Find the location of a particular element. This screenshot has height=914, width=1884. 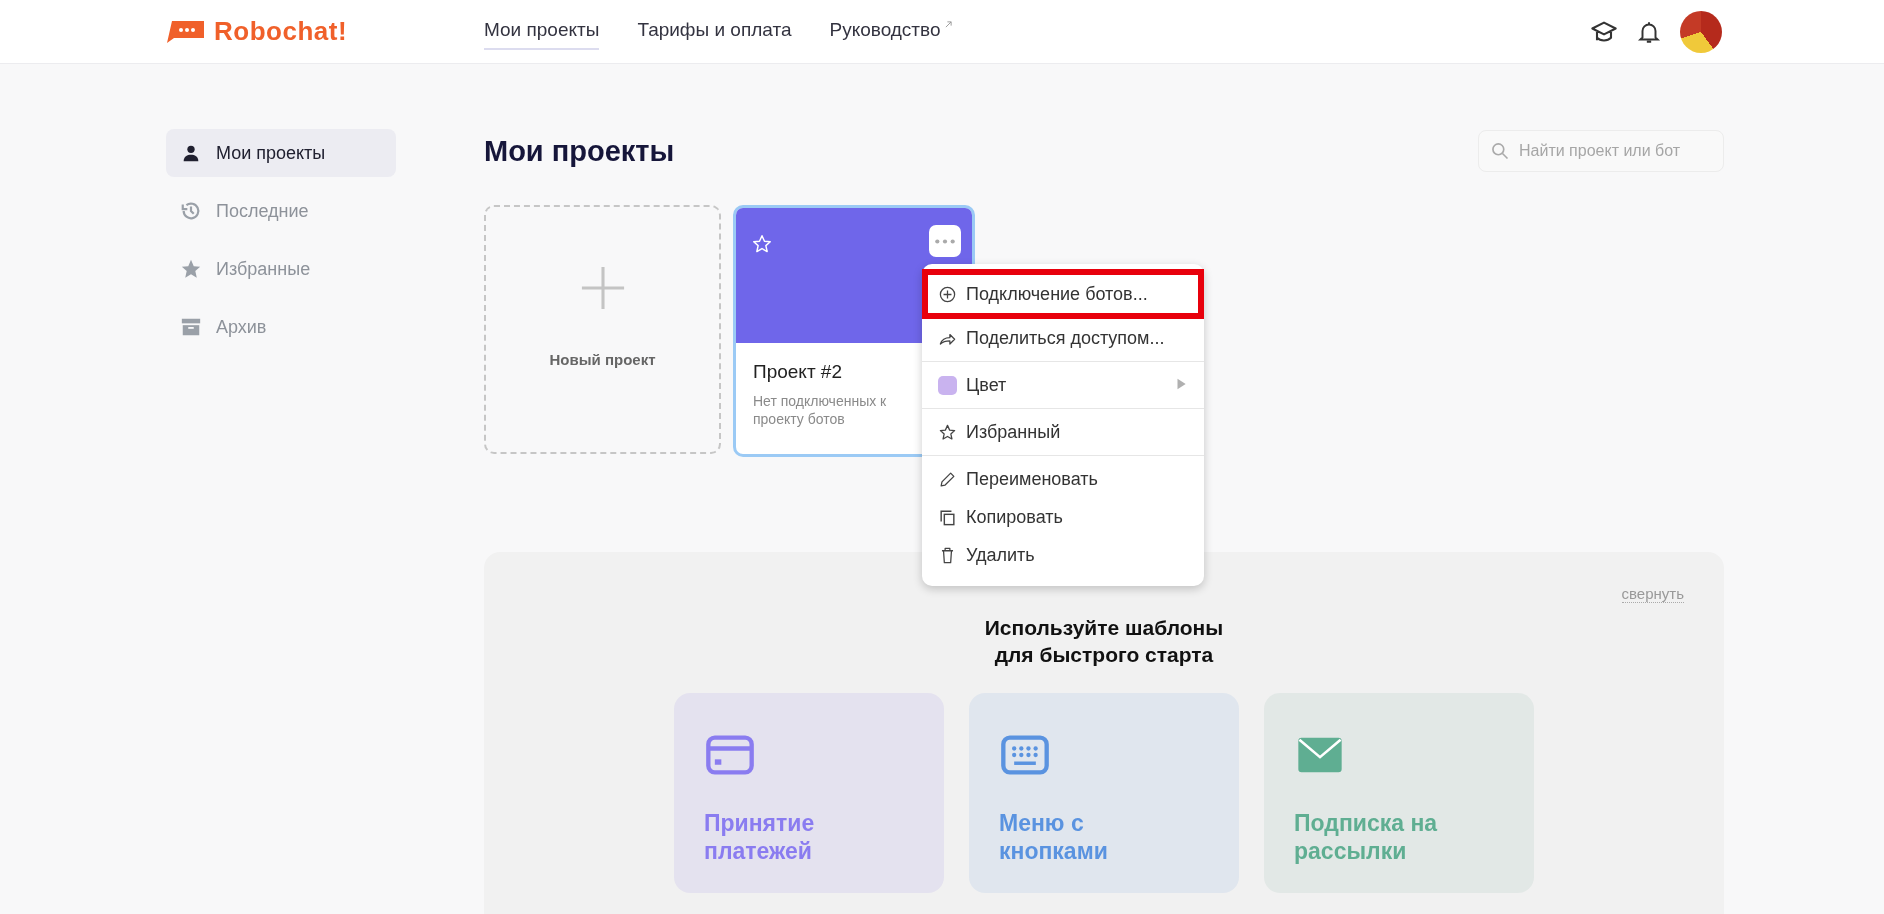

nav-link: Тарифы и оплата is located at coordinates (714, 34).